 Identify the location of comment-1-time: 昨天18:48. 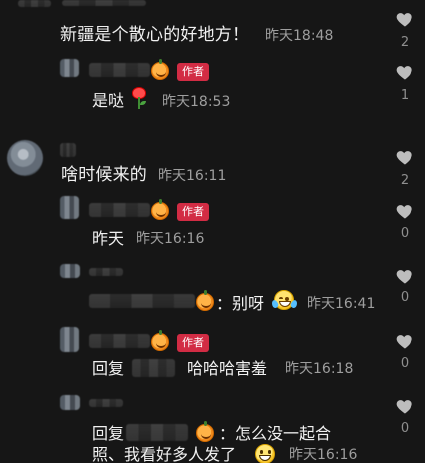
(299, 36).